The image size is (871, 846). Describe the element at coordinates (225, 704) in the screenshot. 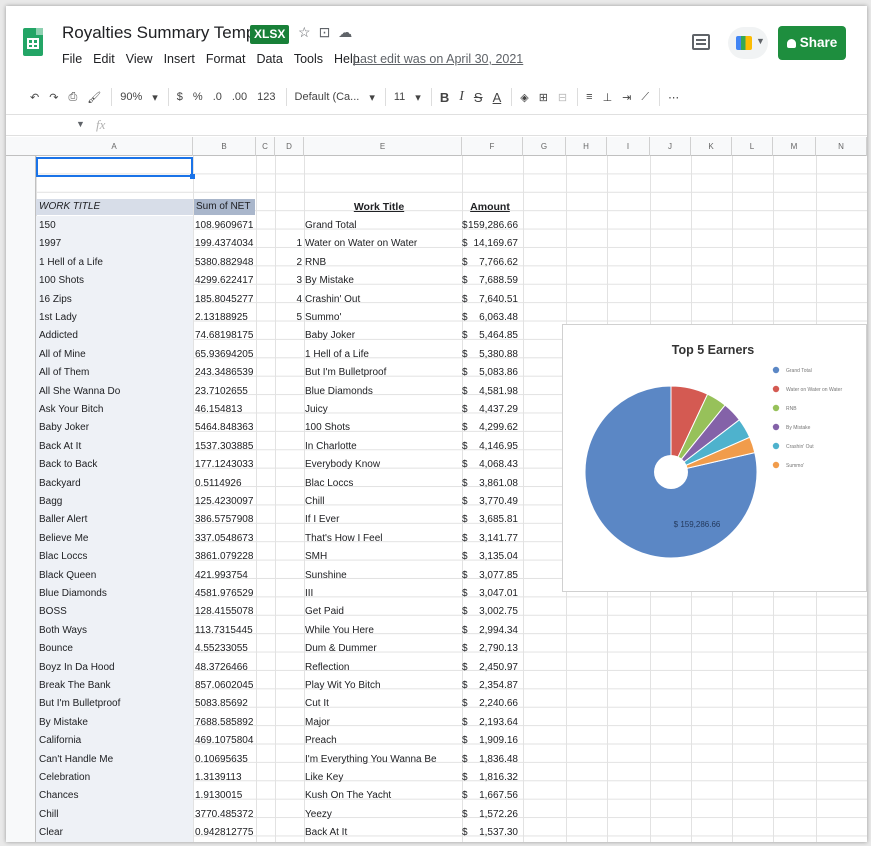

I see `pivot-net-cell: 5083.85692` at that location.